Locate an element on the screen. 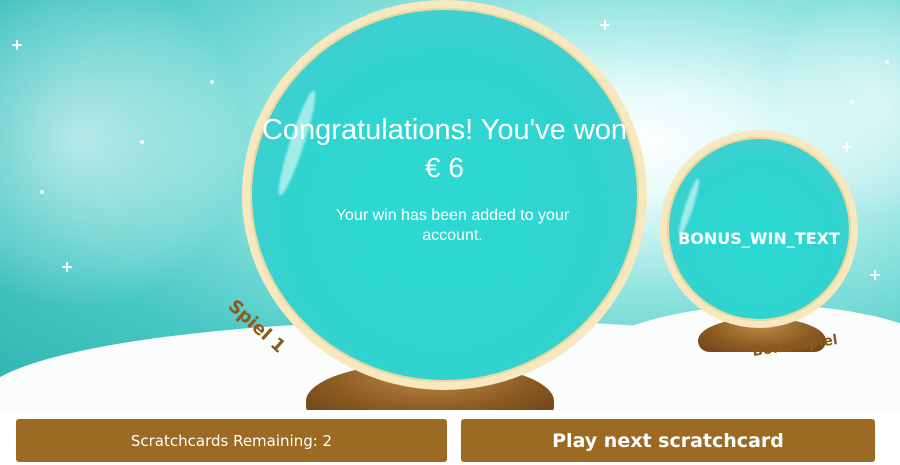  play-next-scratchcard-button: Play next scratchcard is located at coordinates (668, 440).